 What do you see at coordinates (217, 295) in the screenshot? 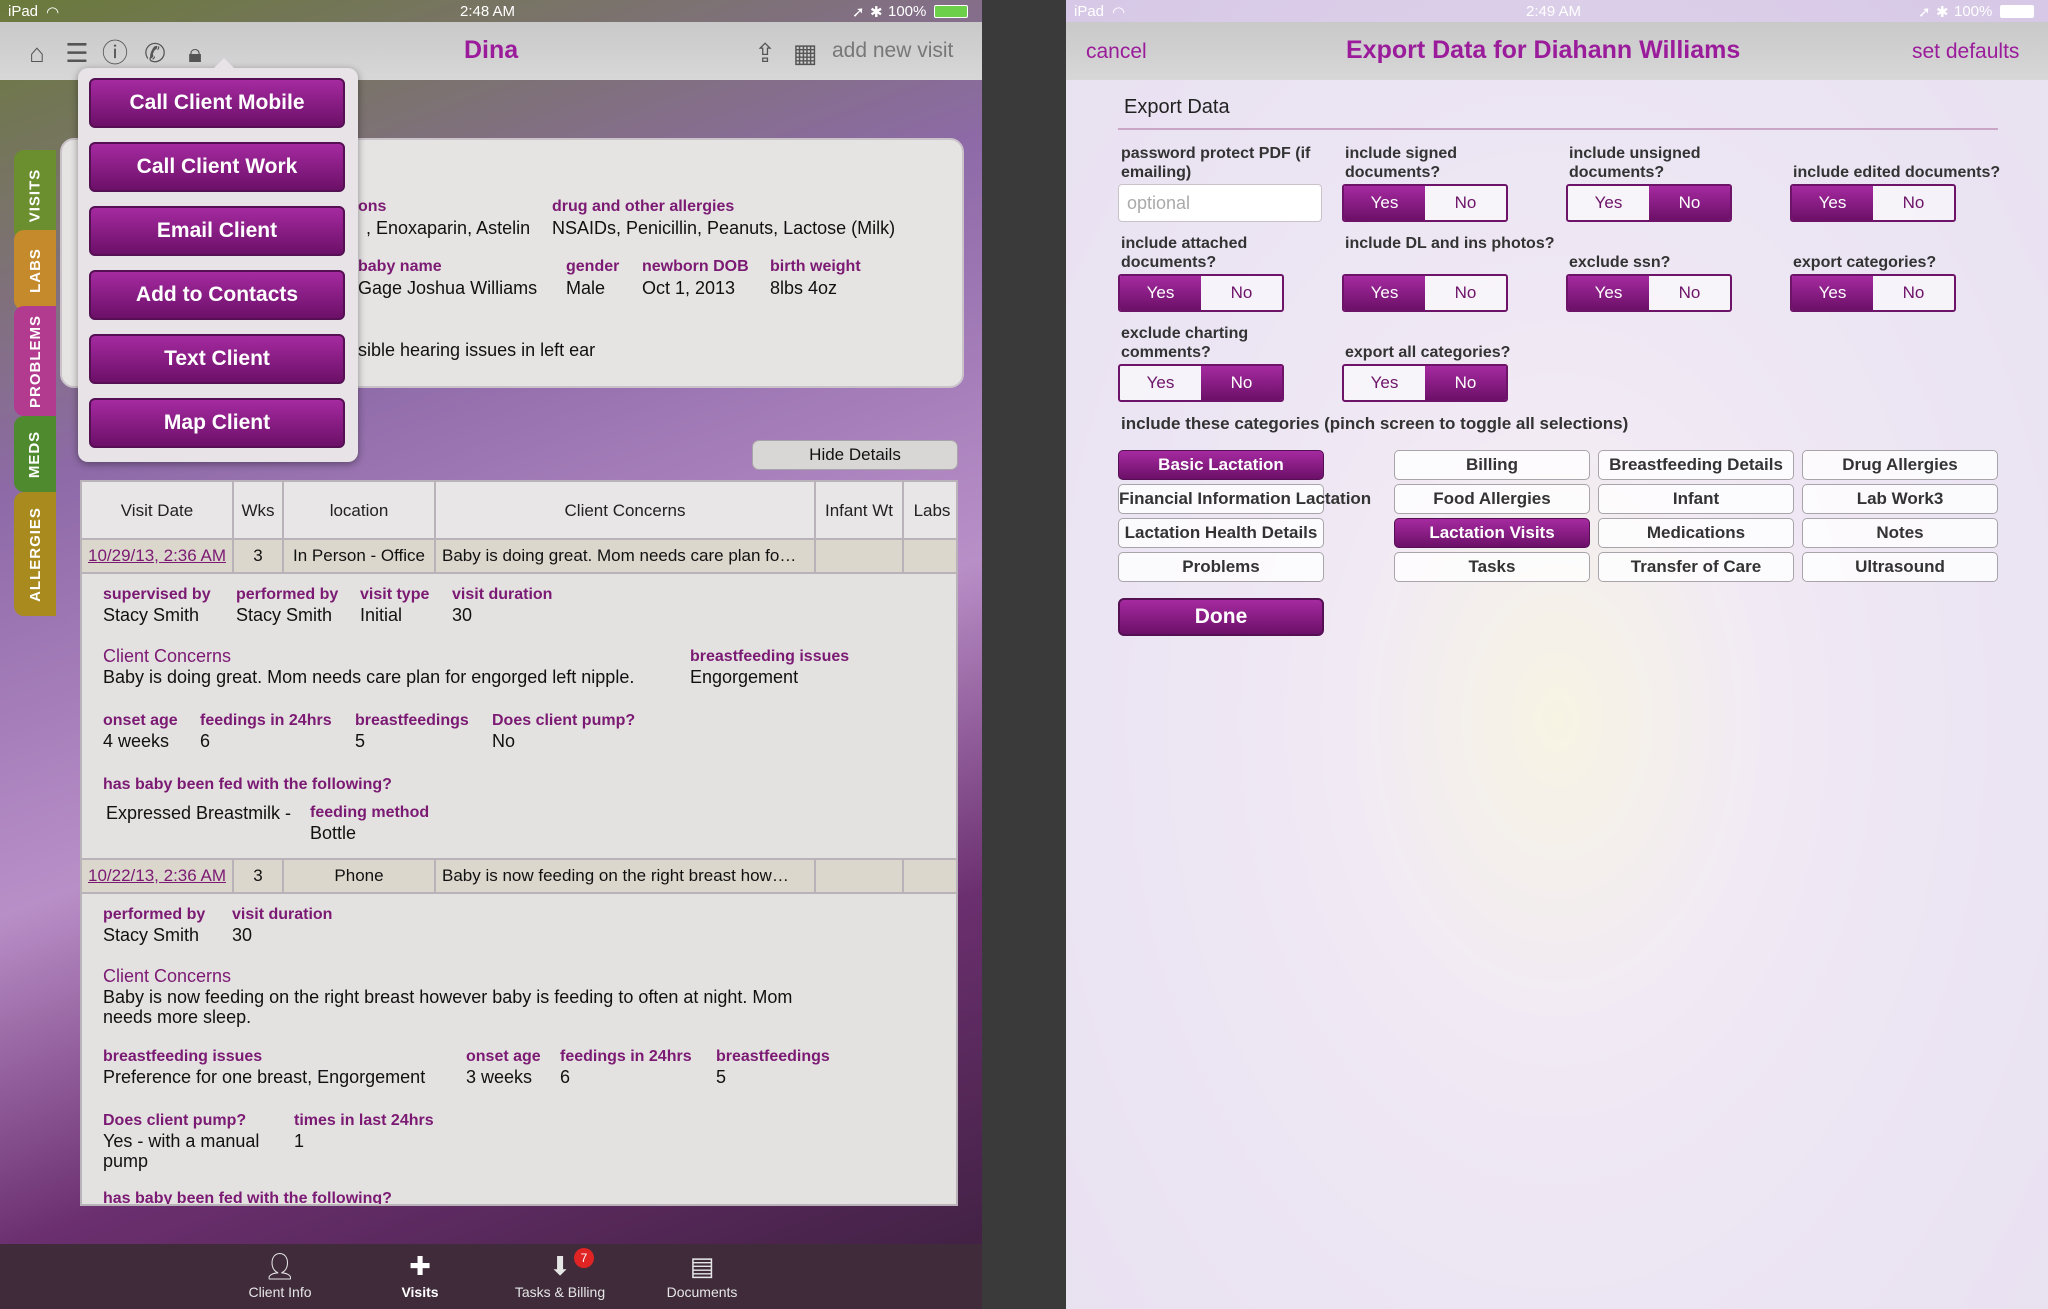
I see `add-to-contacts-button: Add to Contacts` at bounding box center [217, 295].